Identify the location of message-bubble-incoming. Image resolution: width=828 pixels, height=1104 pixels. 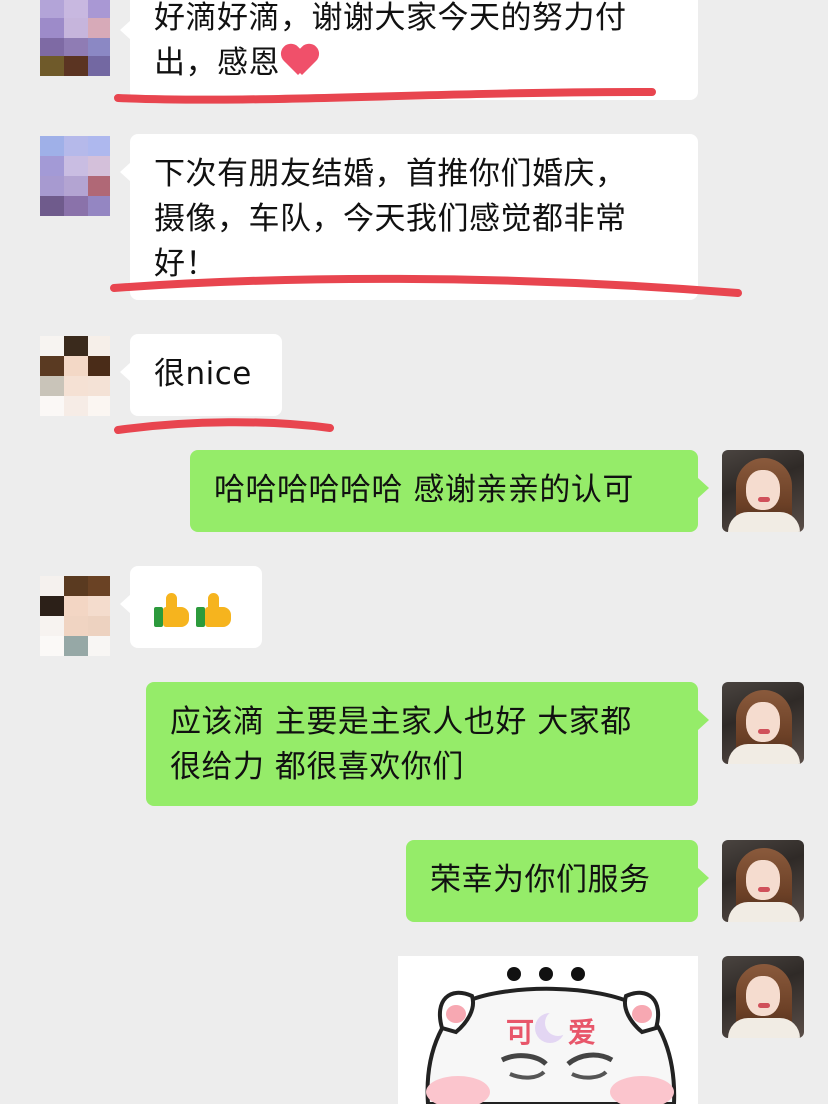
(191, 607).